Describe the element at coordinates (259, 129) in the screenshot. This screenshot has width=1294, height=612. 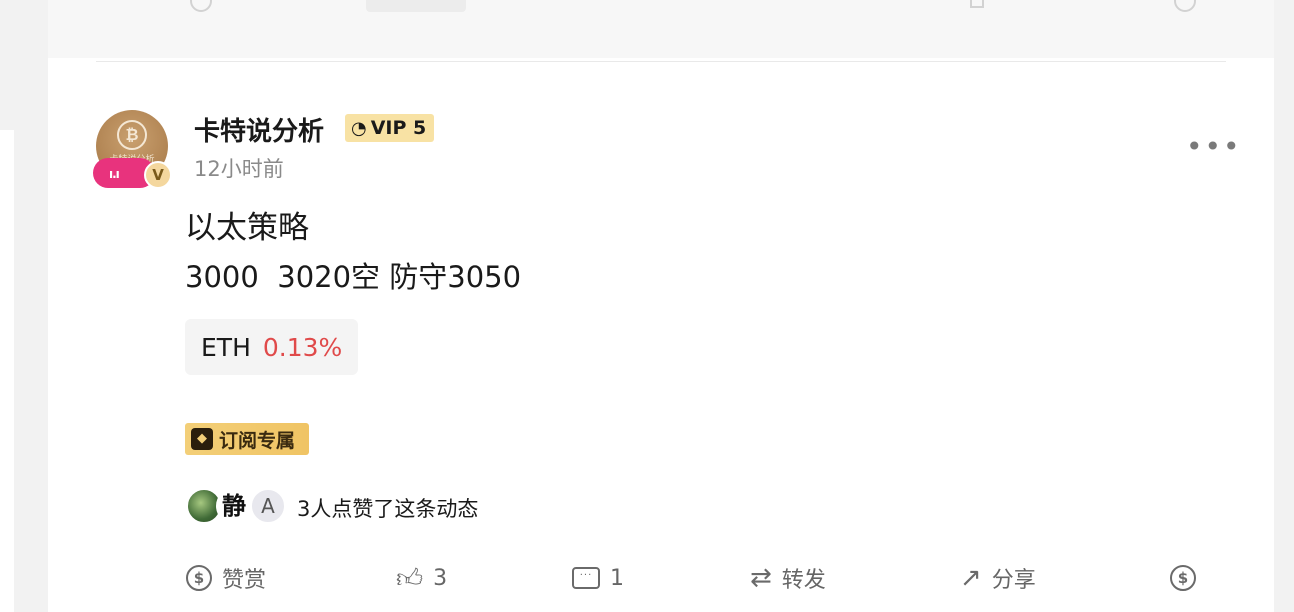
I see `author-name: 卡特说分析` at that location.